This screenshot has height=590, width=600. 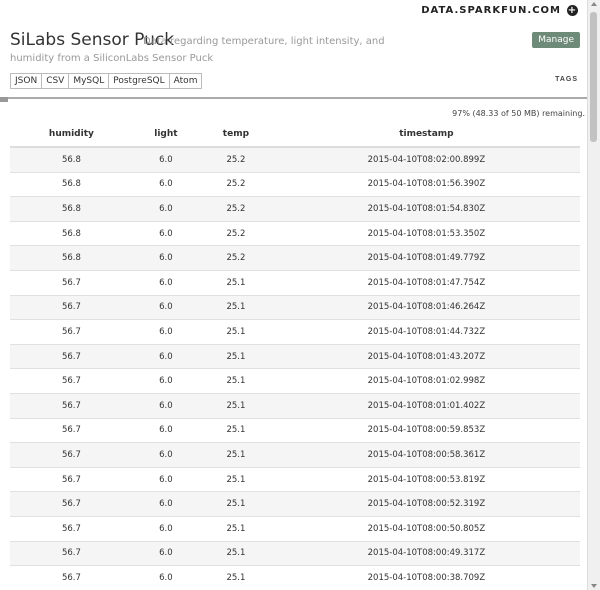 I want to click on timestamp-cell: 2015-04-10T08:01:01.402Z, so click(x=426, y=405).